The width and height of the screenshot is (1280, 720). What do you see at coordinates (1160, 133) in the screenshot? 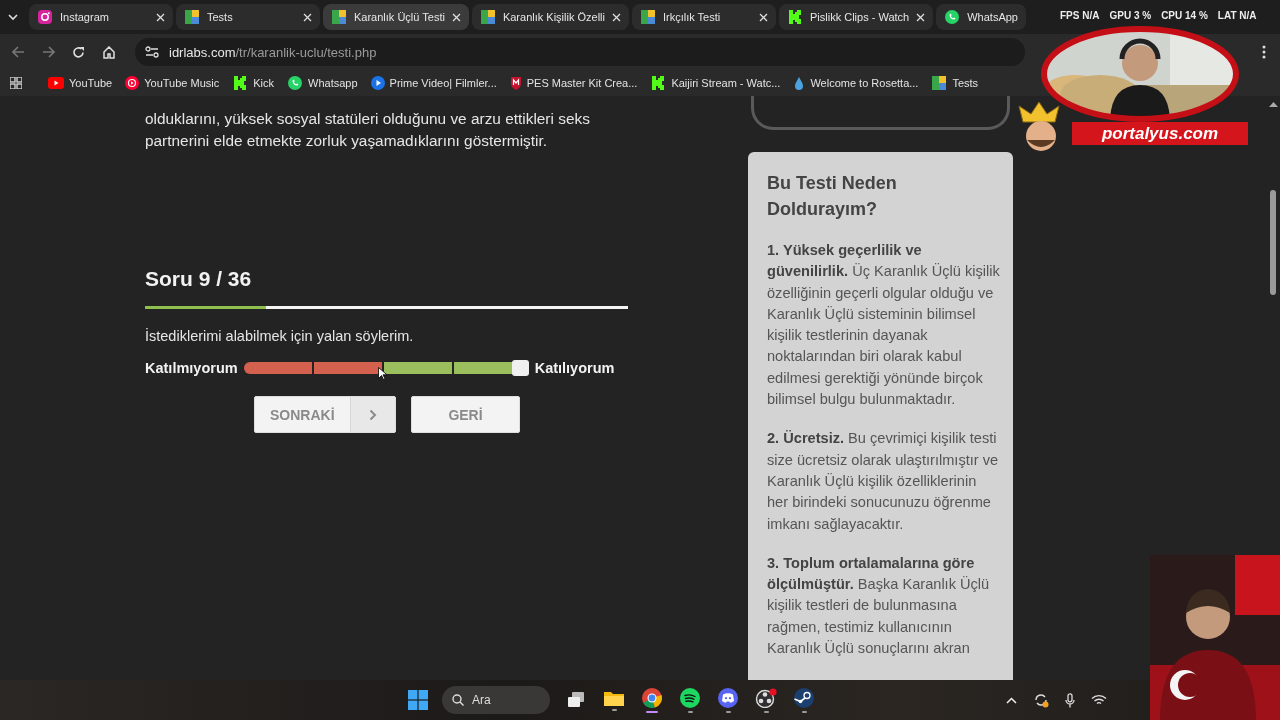
I see `stream-banner: portalyus.com` at bounding box center [1160, 133].